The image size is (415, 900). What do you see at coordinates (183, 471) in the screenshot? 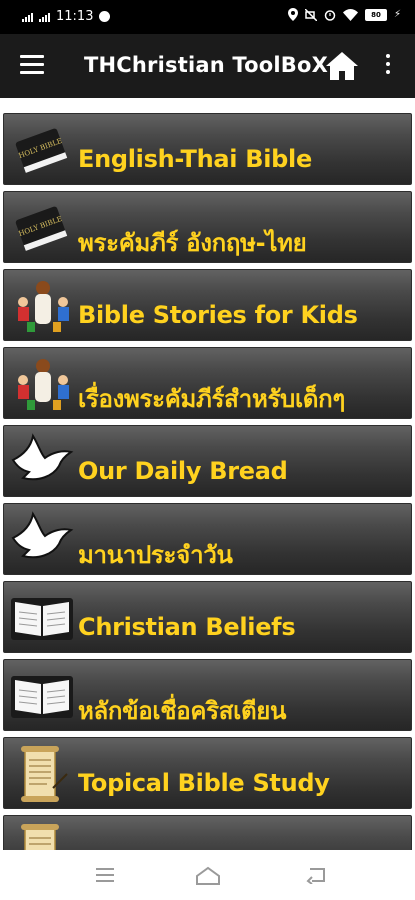
I see `menu-item-label: Our Daily Bread` at bounding box center [183, 471].